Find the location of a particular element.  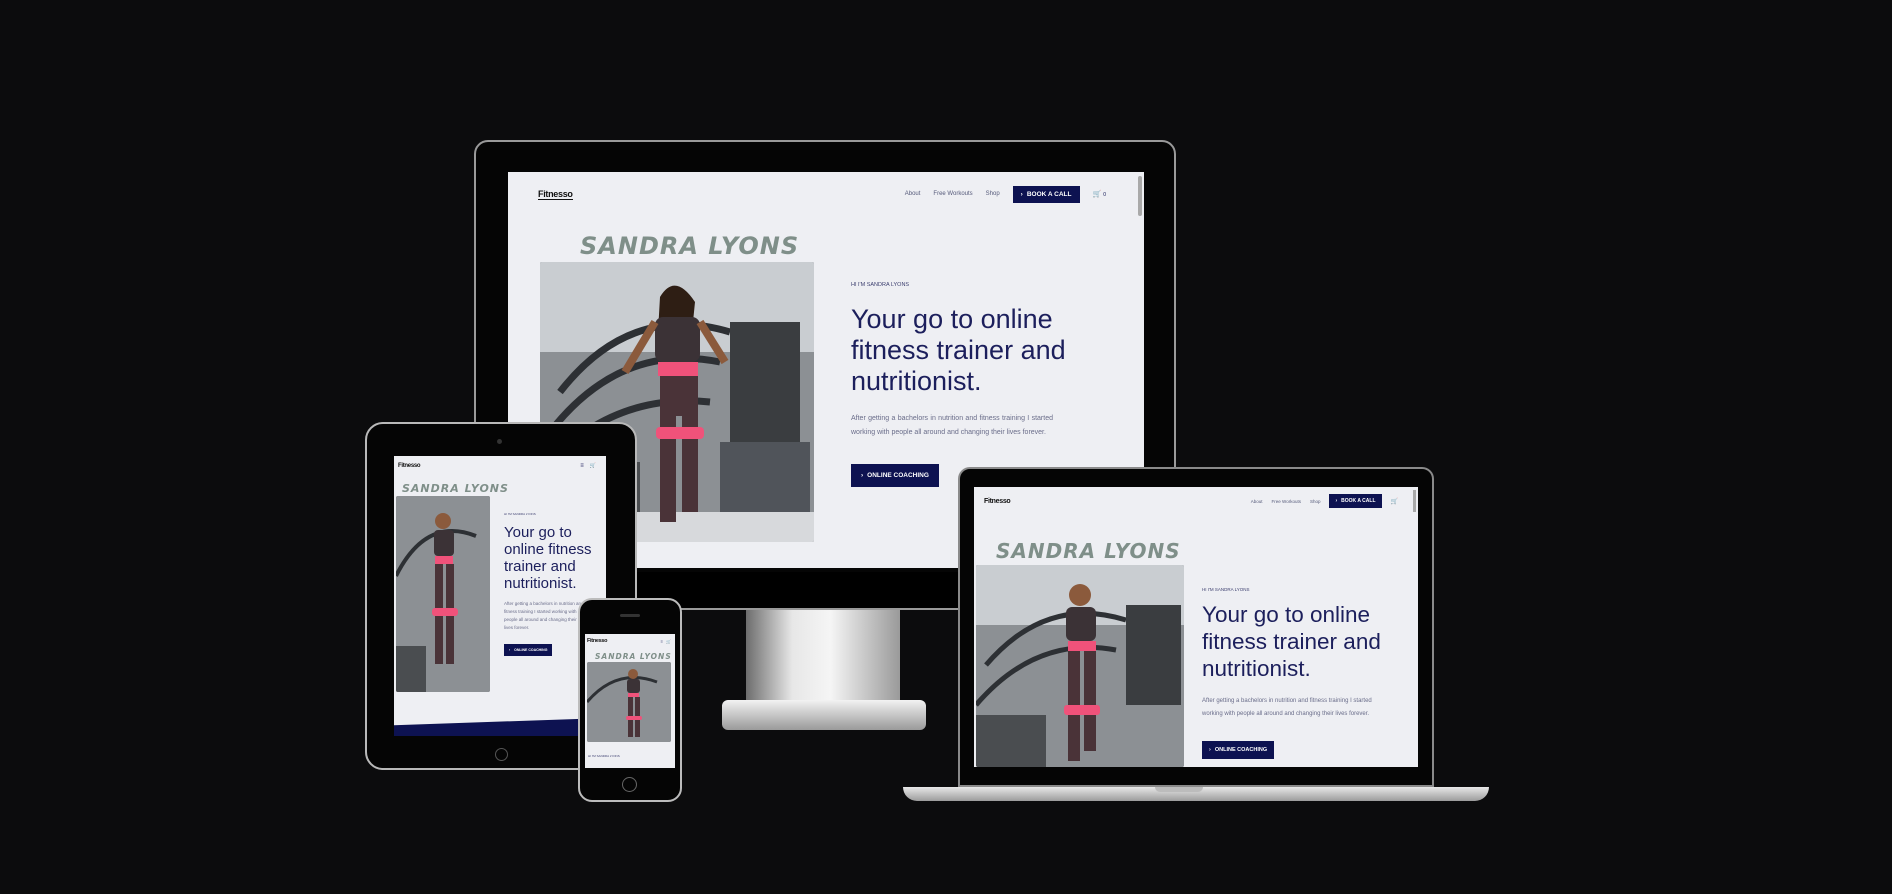

cart-icon: 🛒 0 is located at coordinates (1100, 194).